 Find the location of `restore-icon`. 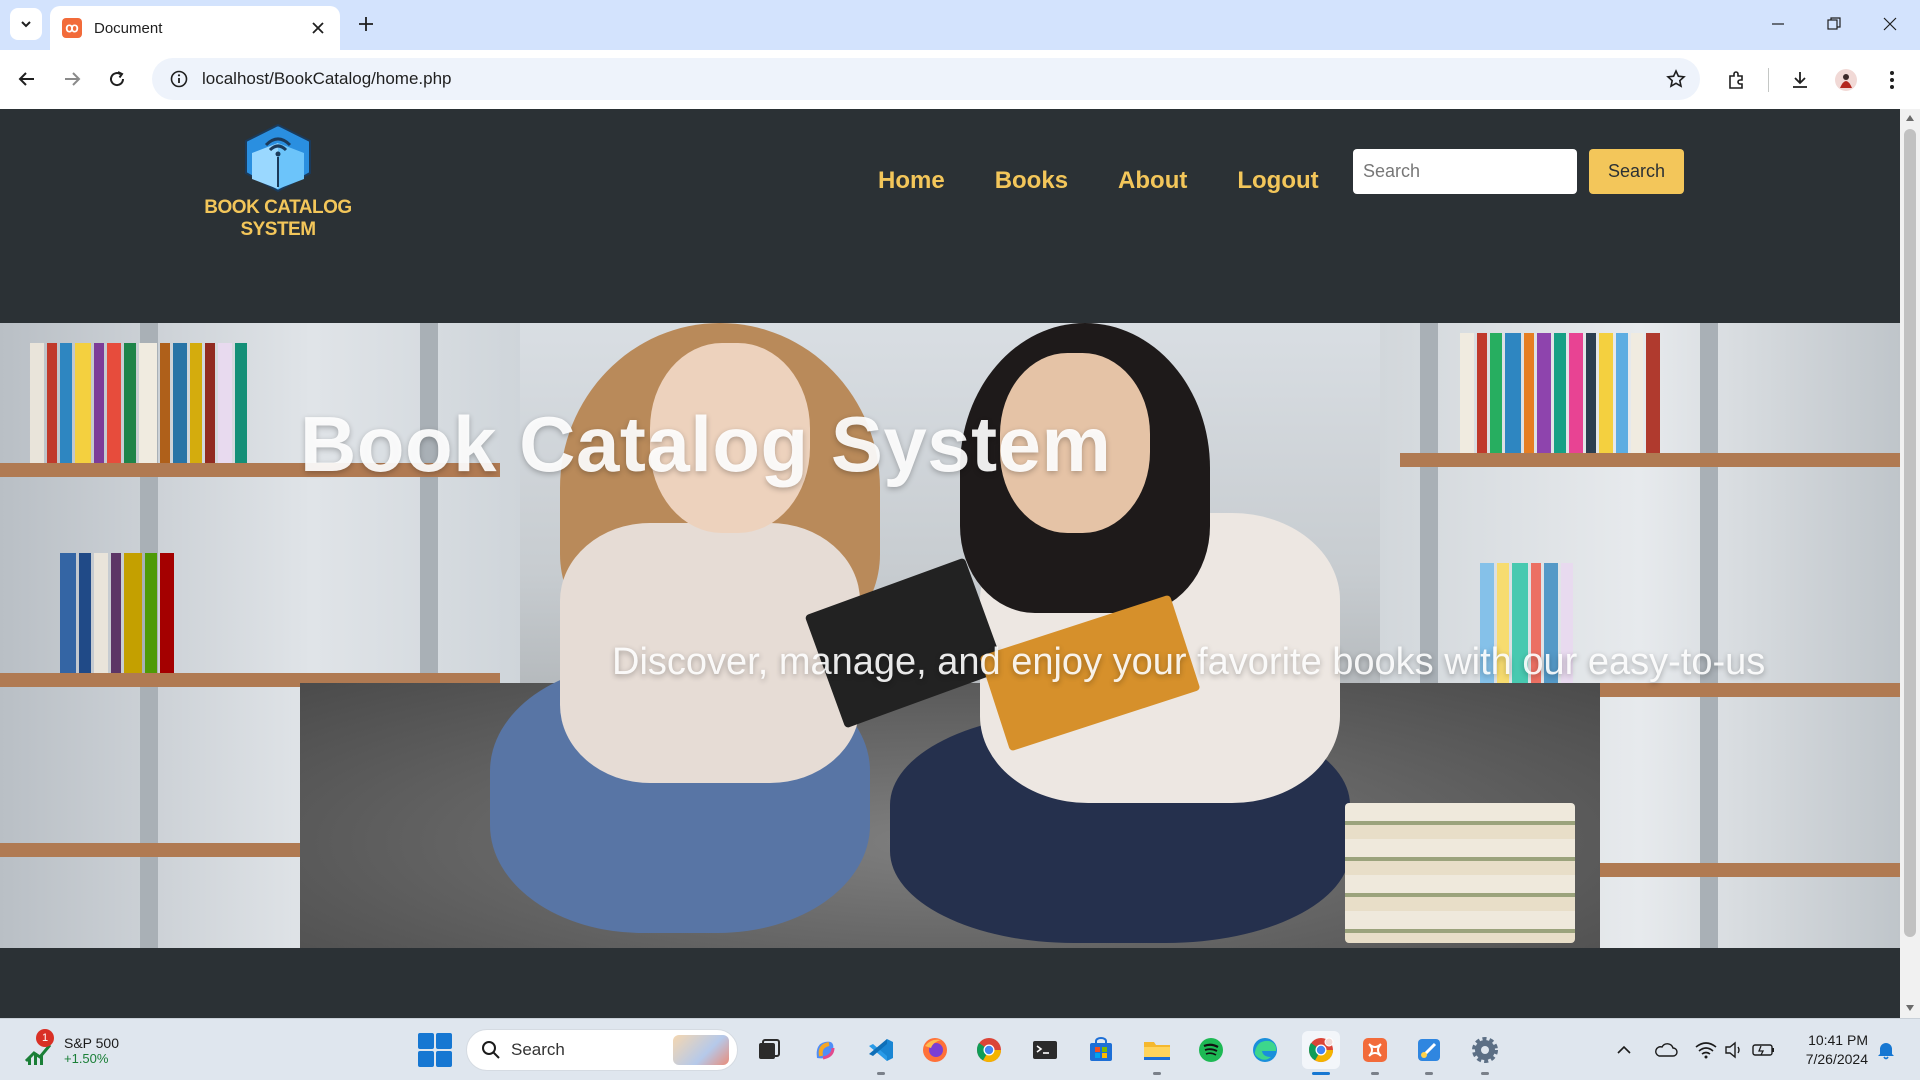

restore-icon is located at coordinates (1834, 23).